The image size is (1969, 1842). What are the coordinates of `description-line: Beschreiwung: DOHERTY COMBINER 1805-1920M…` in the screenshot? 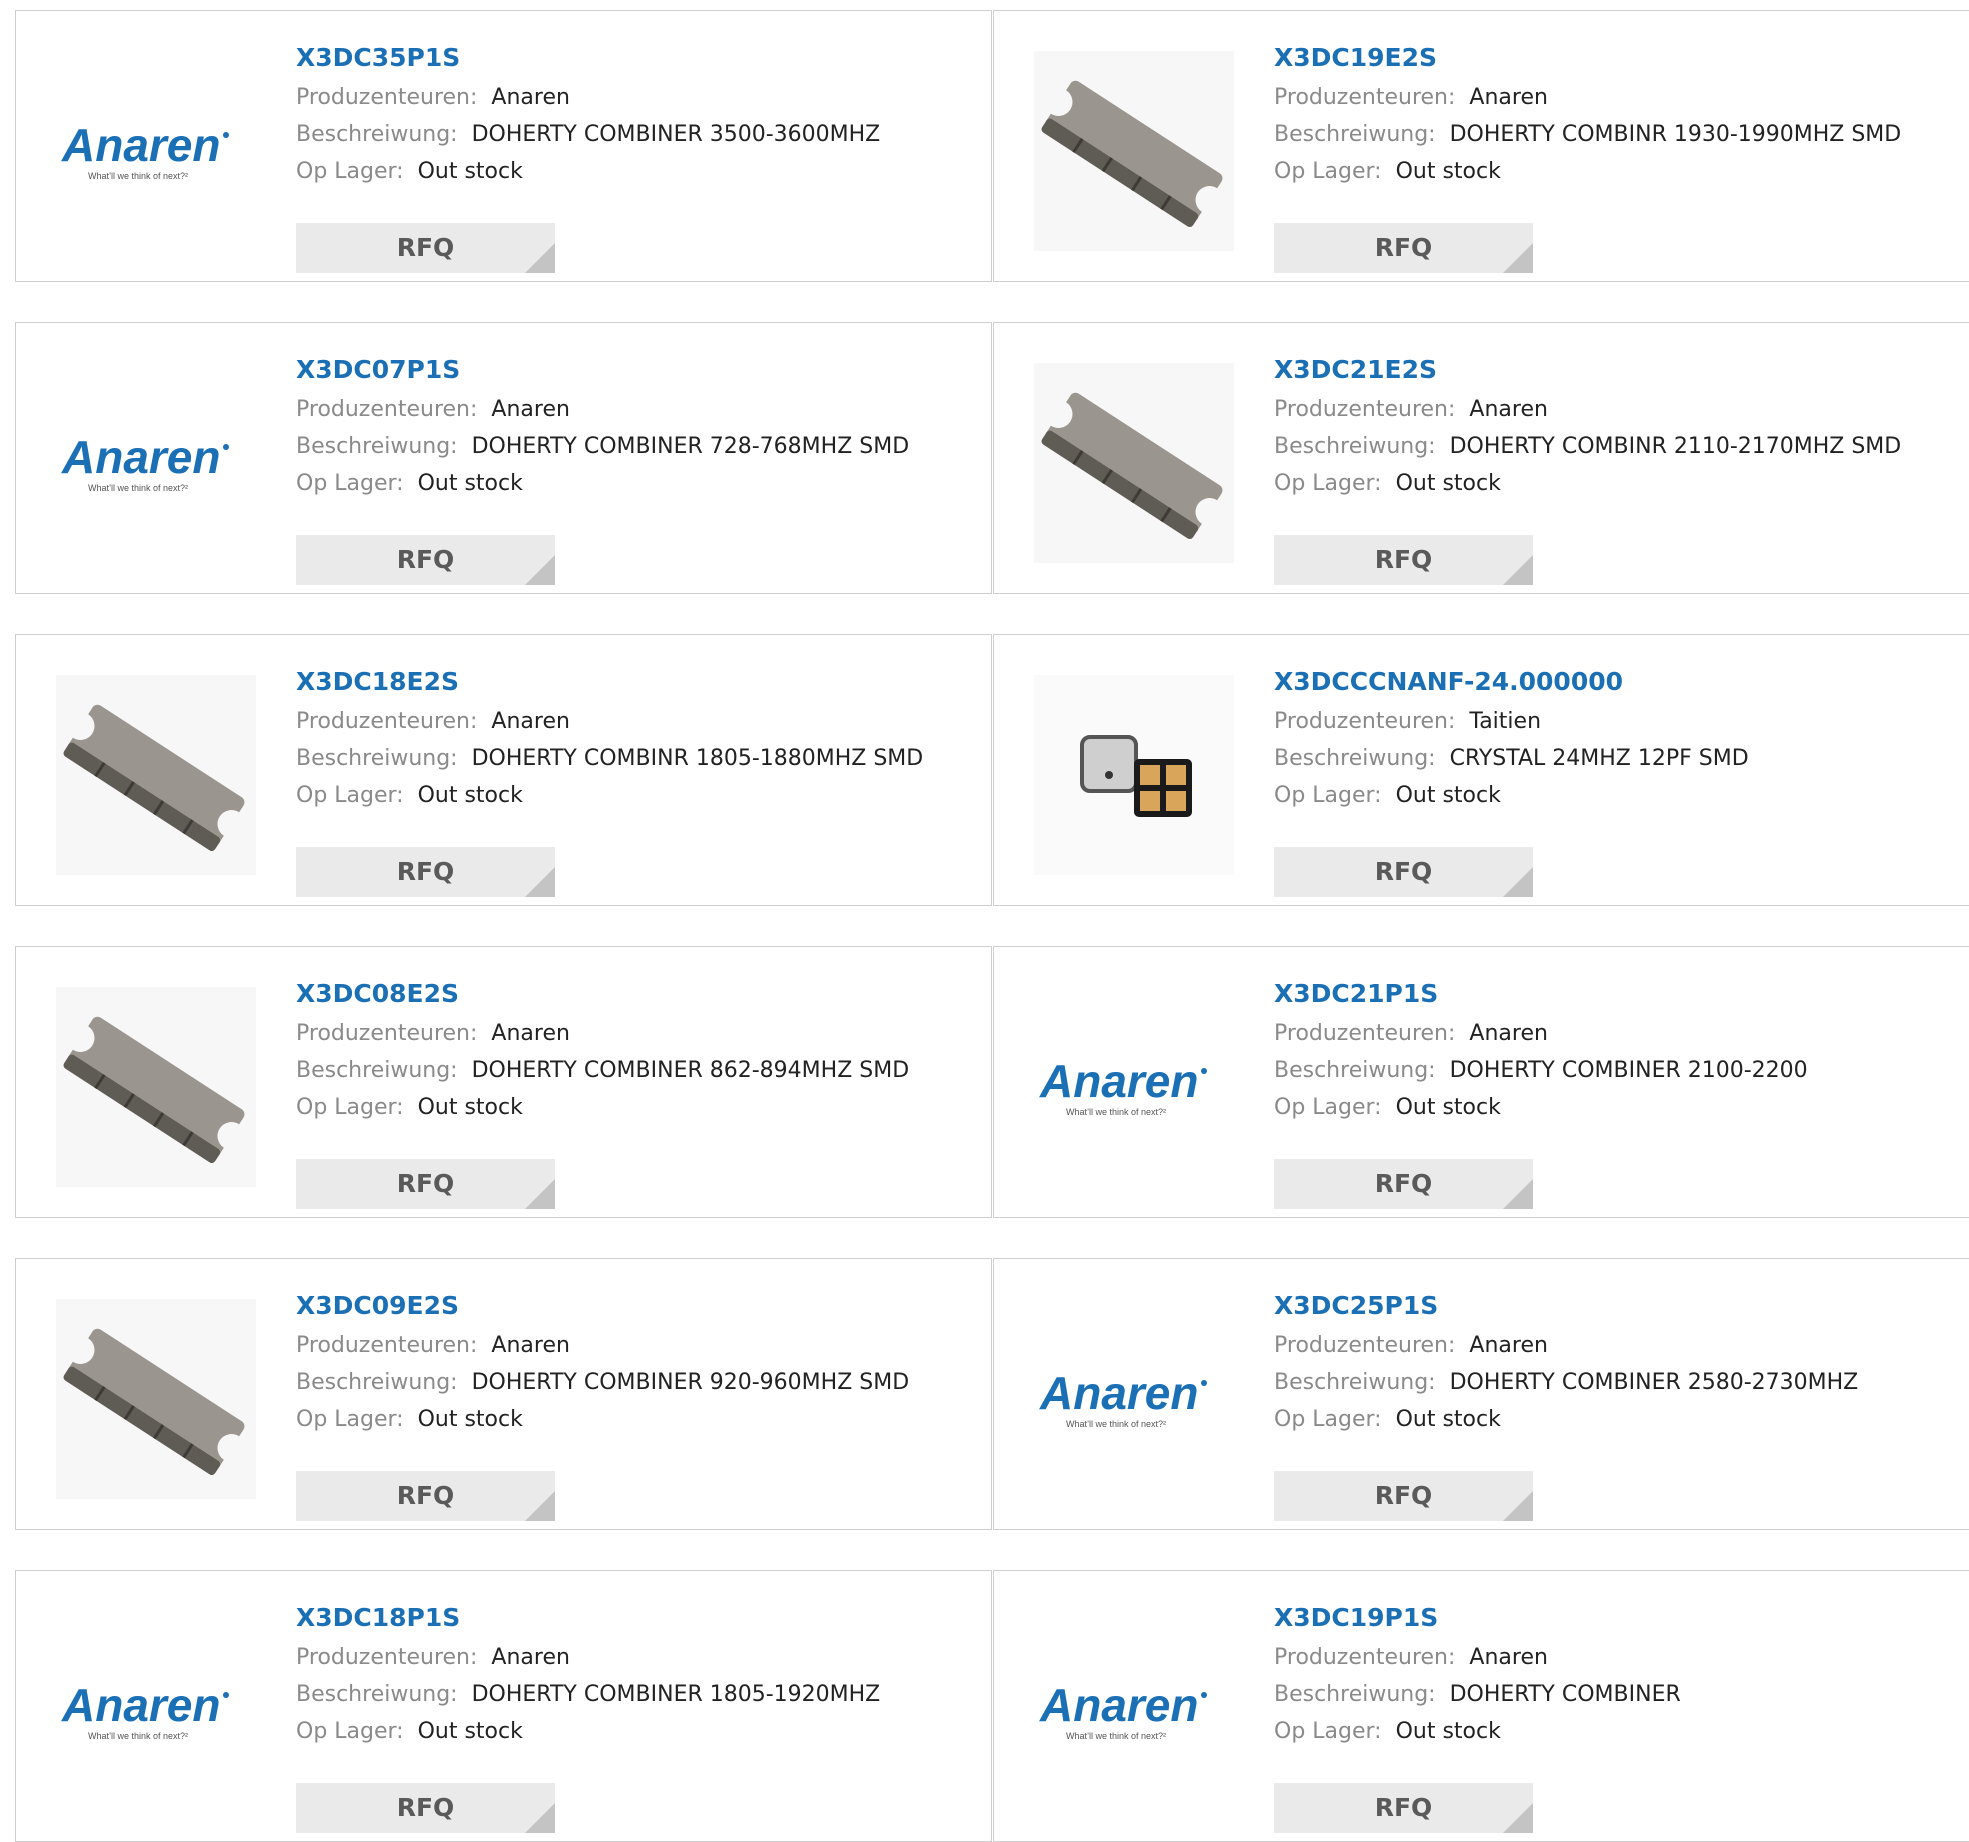 It's located at (638, 1694).